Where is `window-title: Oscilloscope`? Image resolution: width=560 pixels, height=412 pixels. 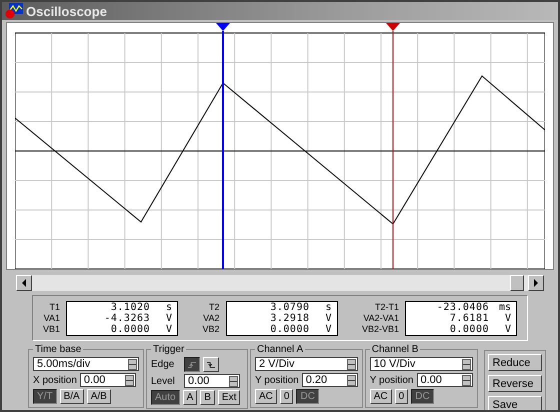 window-title: Oscilloscope is located at coordinates (66, 11).